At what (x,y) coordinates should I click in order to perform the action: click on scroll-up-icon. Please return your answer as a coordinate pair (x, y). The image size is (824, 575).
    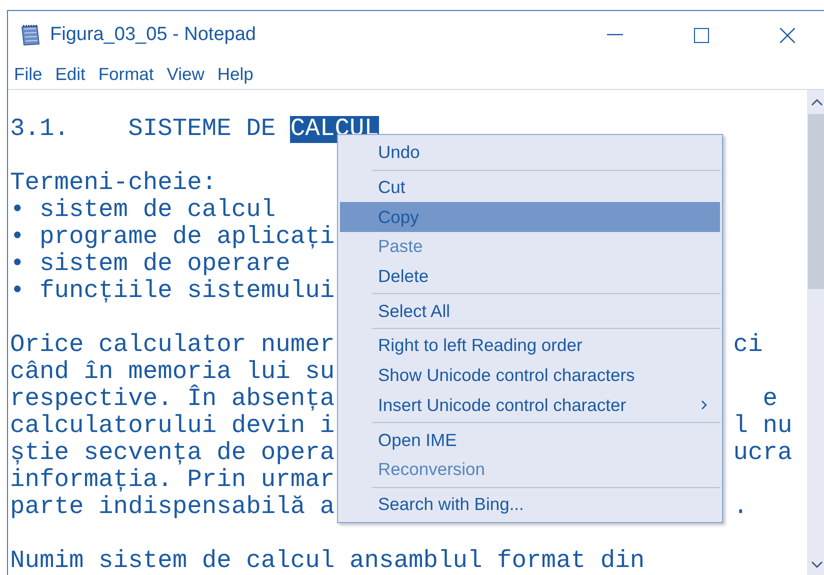
    Looking at the image, I should click on (816, 102).